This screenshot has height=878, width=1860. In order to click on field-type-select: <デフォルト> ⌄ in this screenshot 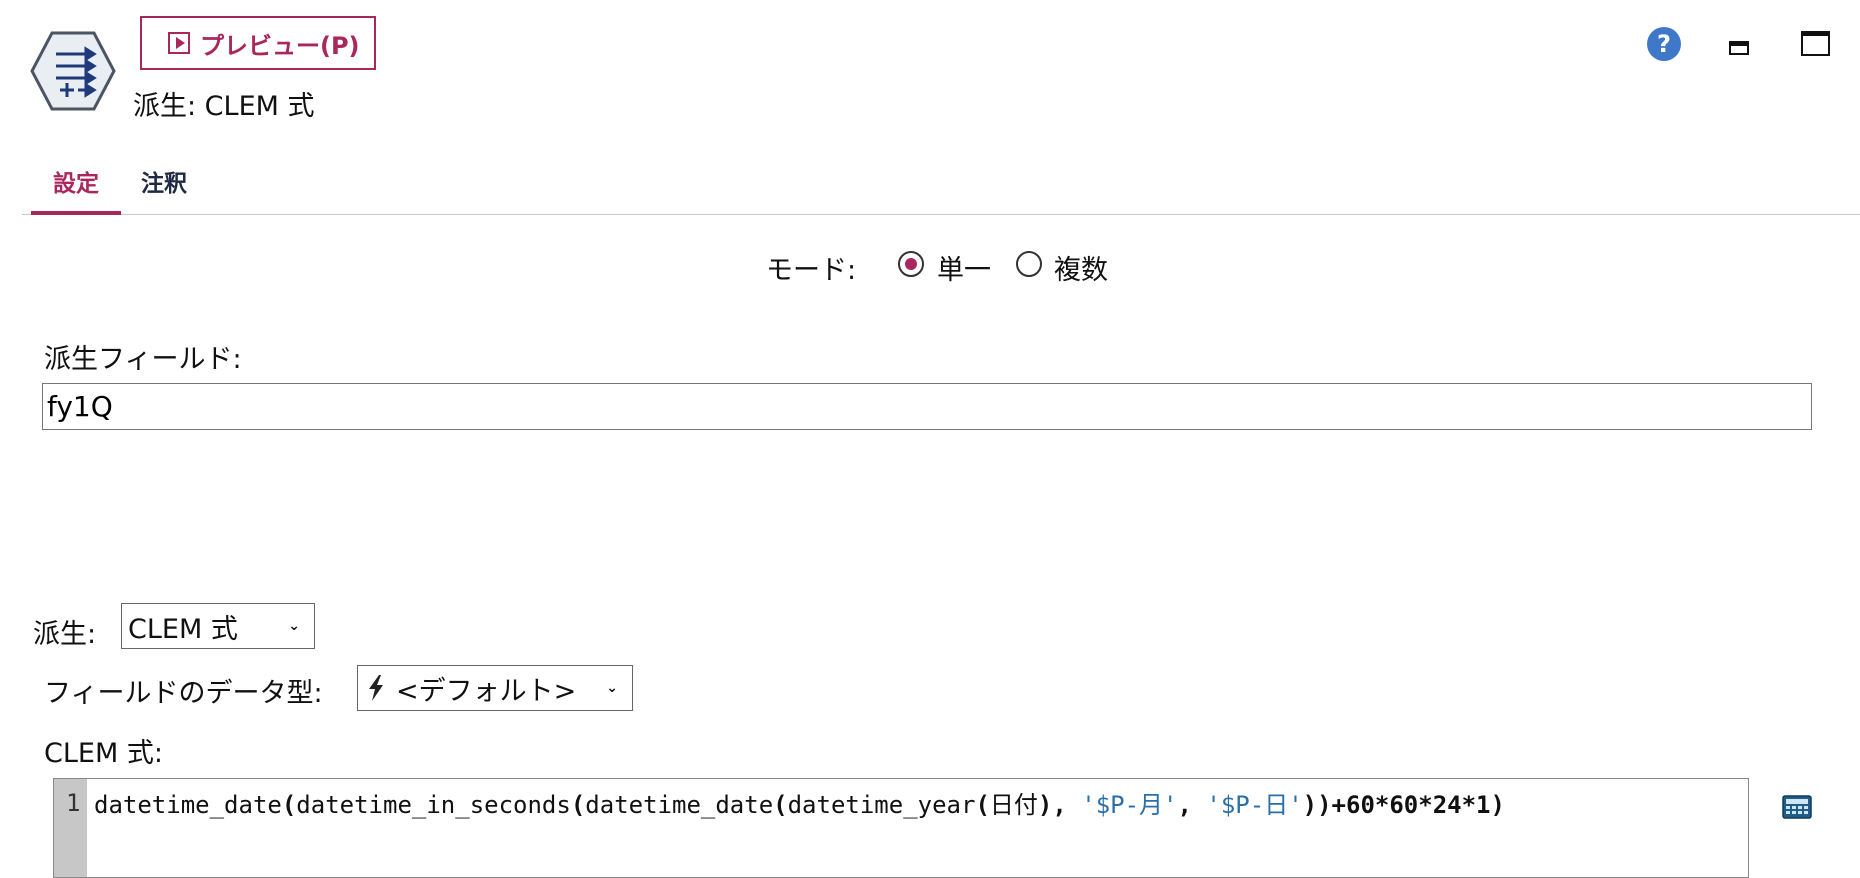, I will do `click(495, 688)`.